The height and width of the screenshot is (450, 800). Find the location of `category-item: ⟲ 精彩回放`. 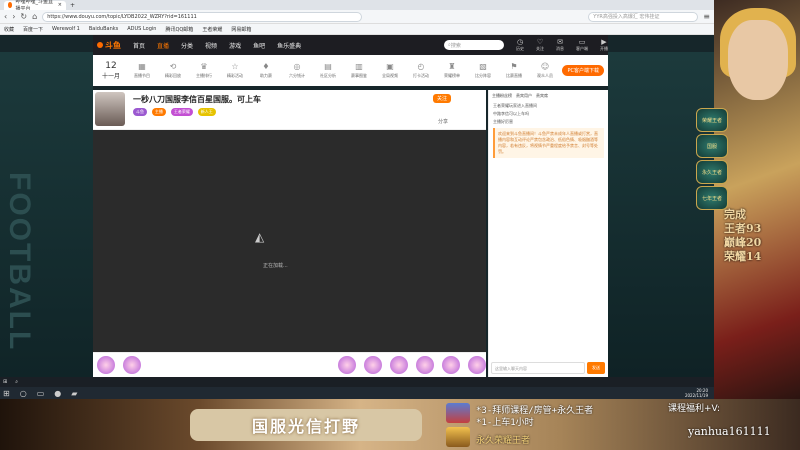

category-item: ⟲ 精彩回放 is located at coordinates (173, 70).